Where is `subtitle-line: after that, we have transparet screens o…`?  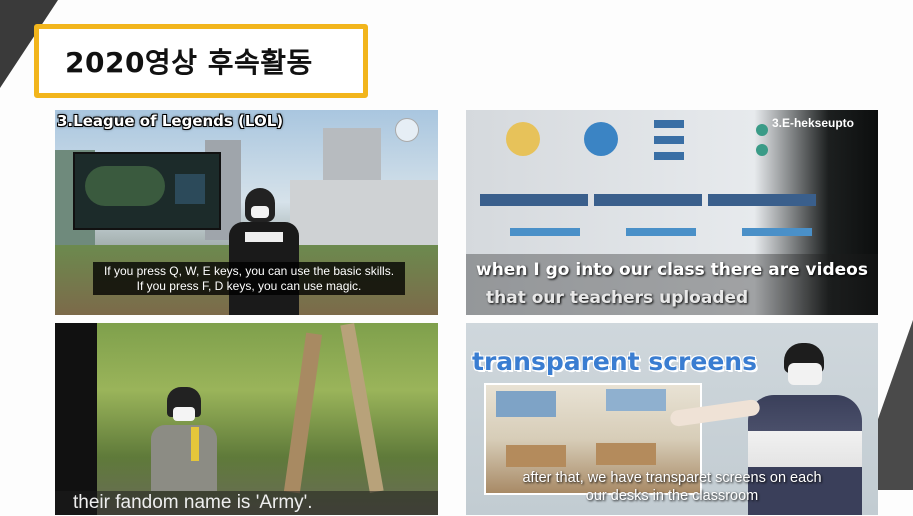 subtitle-line: after that, we have transparet screens o… is located at coordinates (672, 478).